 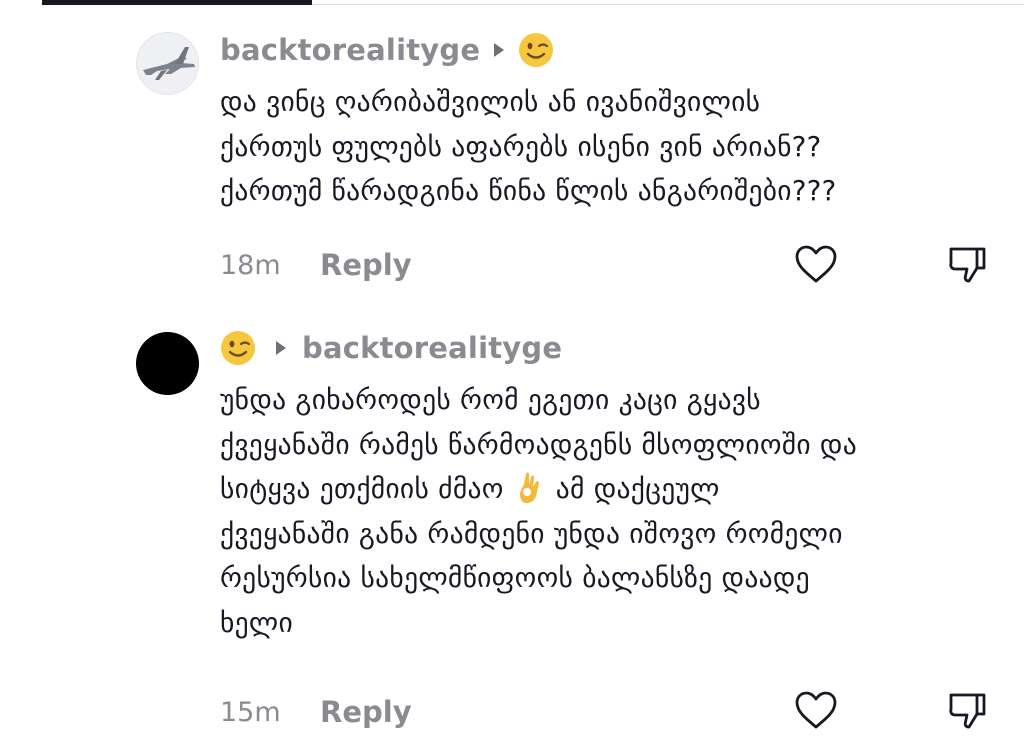 I want to click on divider, so click(x=668, y=4).